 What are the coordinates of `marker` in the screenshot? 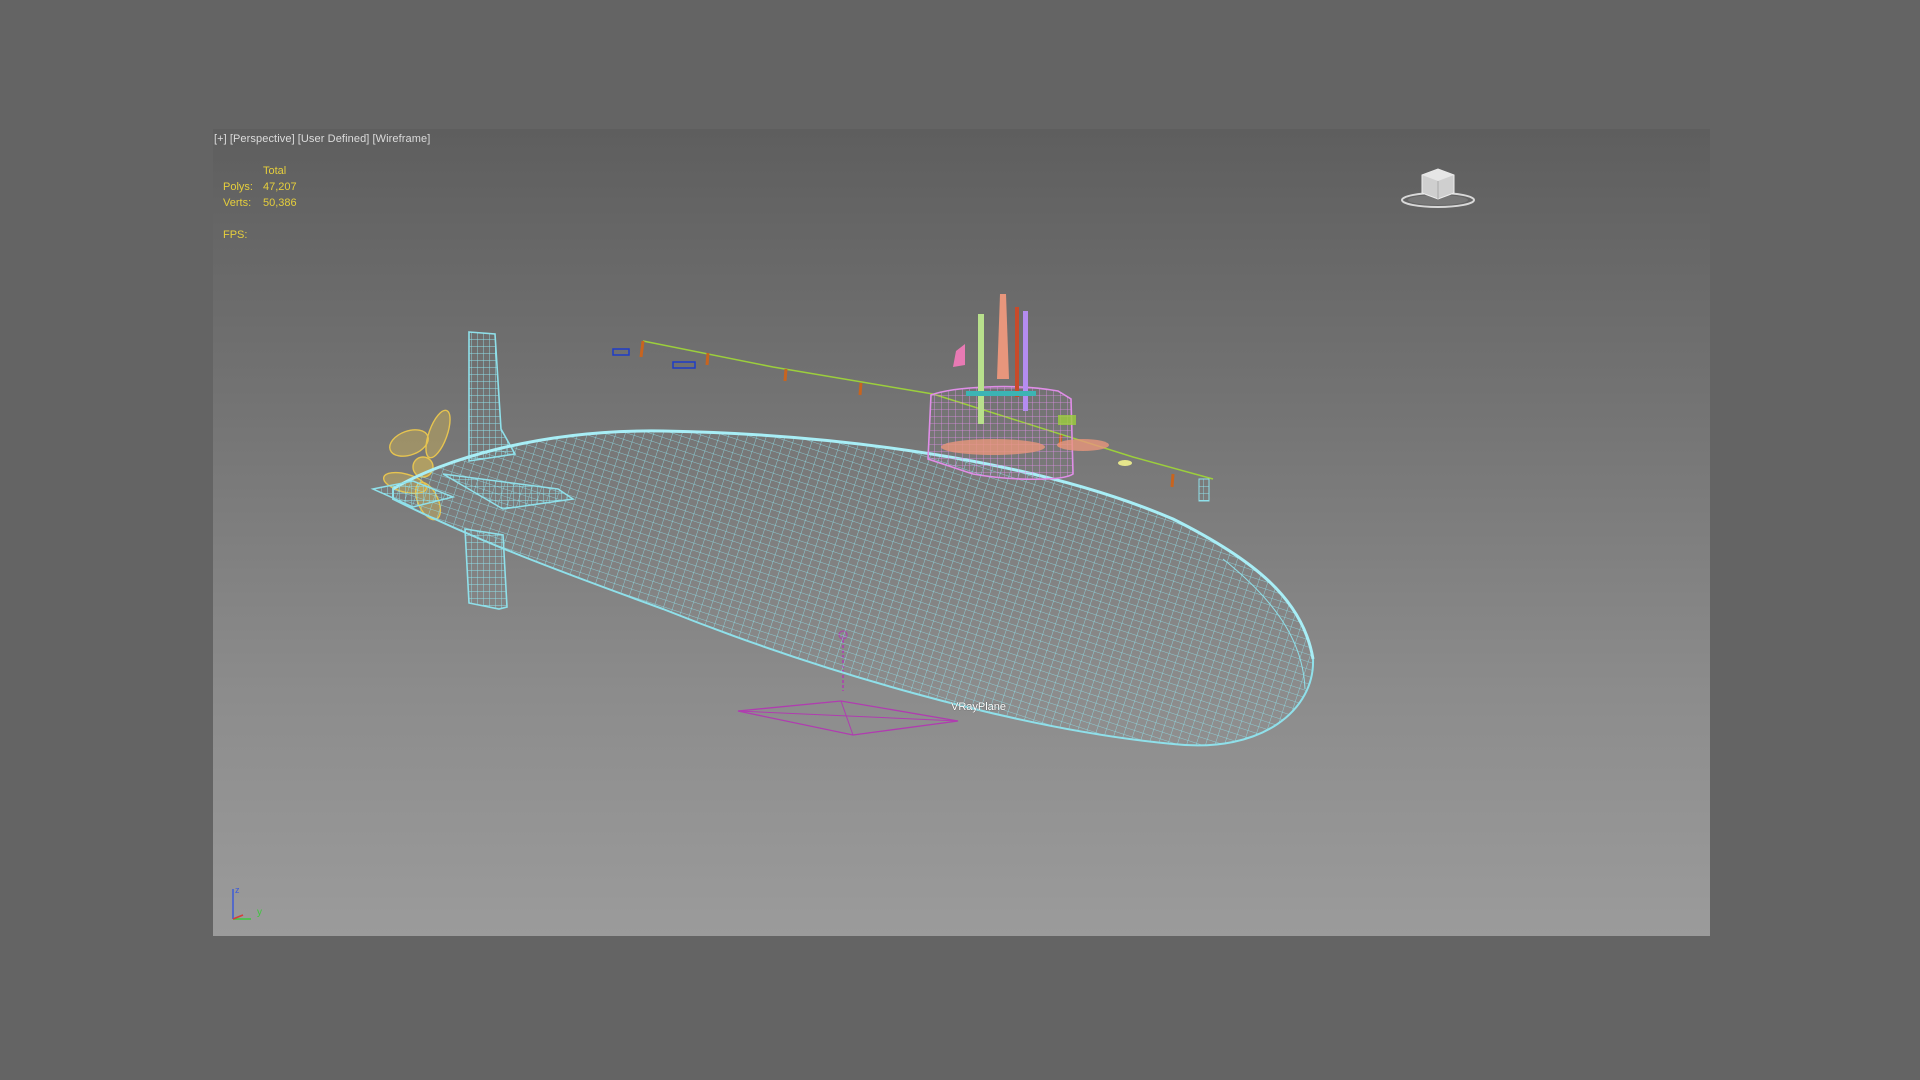 It's located at (1125, 463).